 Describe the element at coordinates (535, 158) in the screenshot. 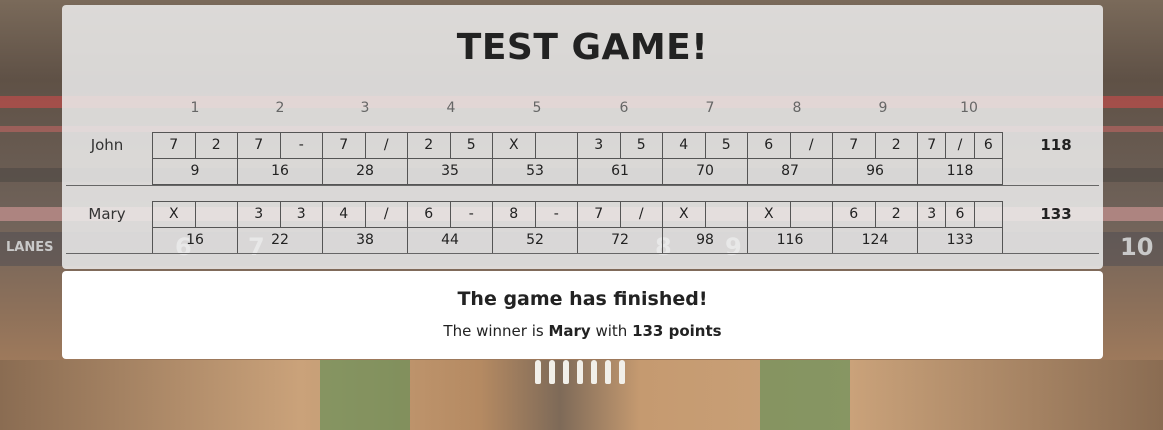

I see `frame-cell: X 53` at that location.